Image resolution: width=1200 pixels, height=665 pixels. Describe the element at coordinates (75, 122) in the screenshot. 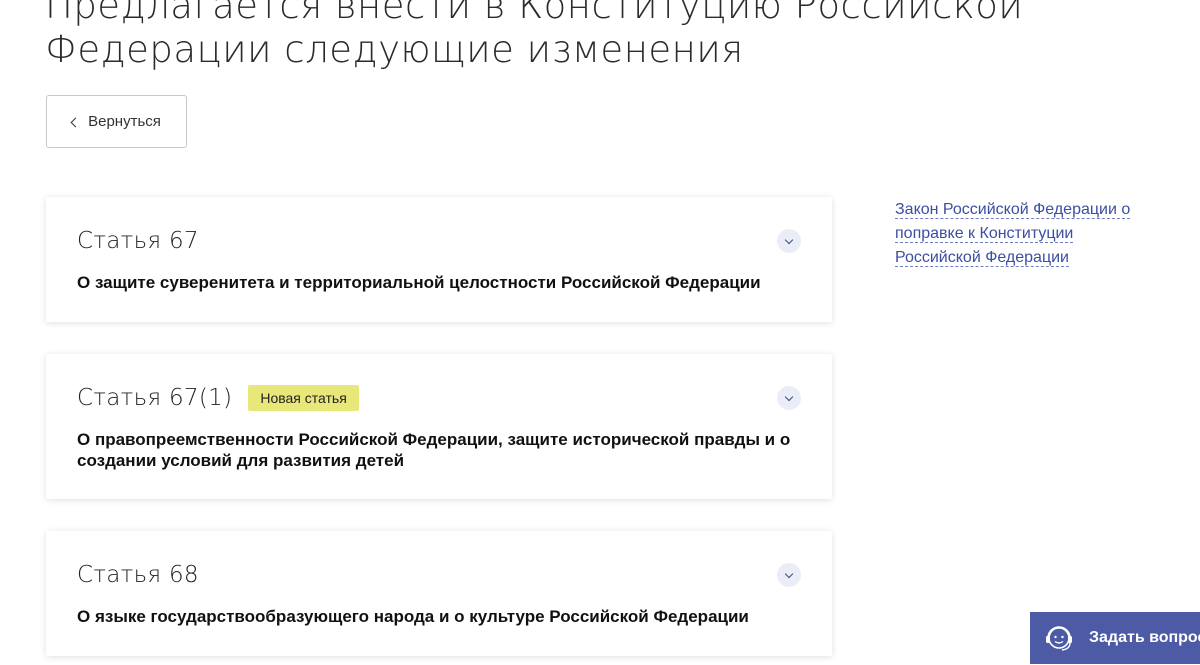

I see `chevron-left-icon` at that location.